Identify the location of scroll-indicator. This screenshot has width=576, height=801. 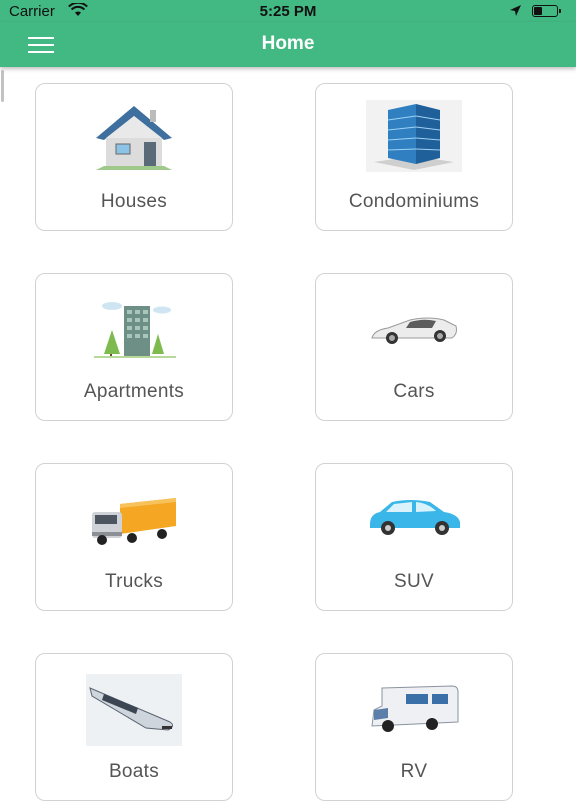
(2, 86).